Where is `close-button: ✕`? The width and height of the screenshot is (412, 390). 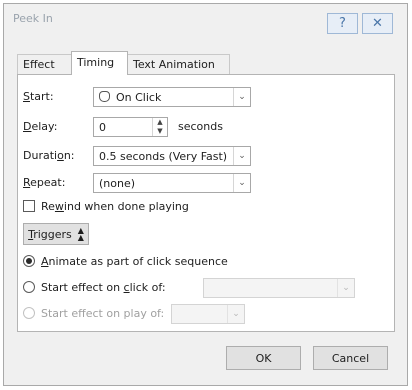
close-button: ✕ is located at coordinates (377, 23).